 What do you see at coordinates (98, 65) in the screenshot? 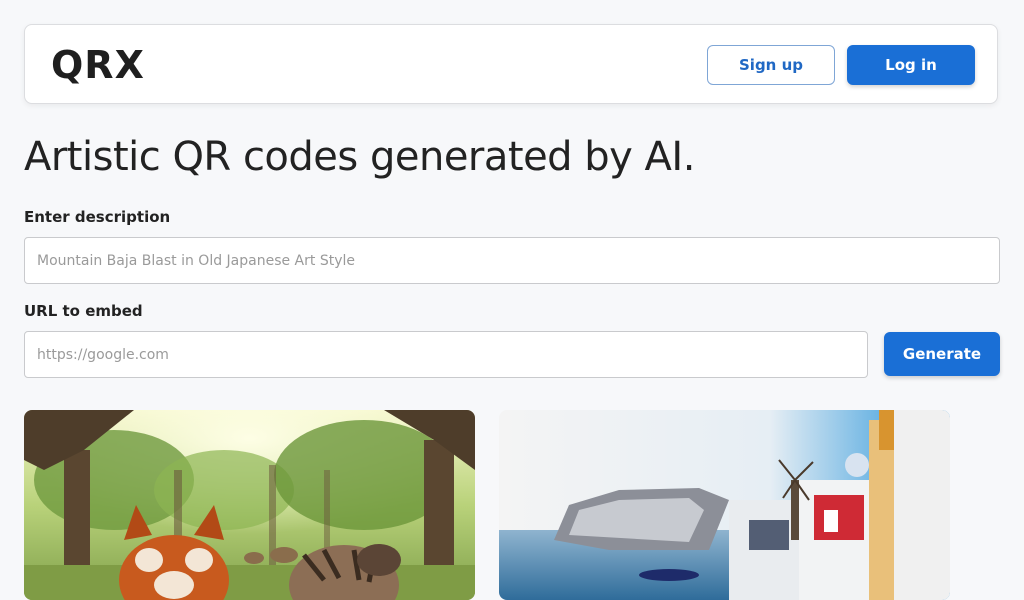
I see `logo: QRX` at bounding box center [98, 65].